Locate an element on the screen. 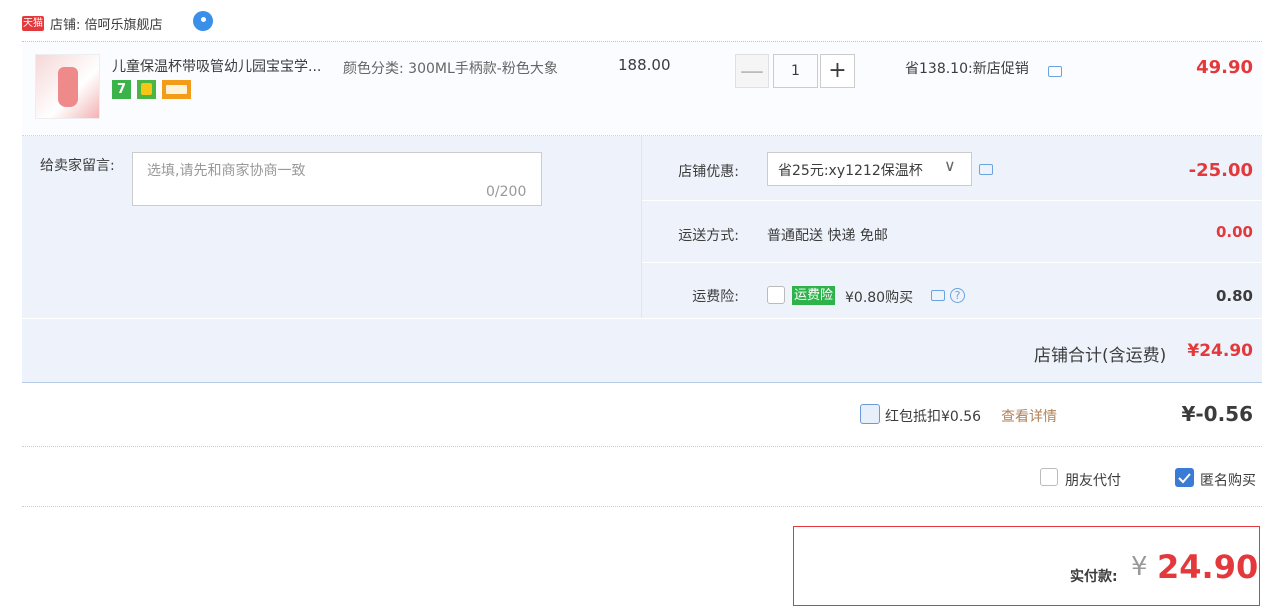 The height and width of the screenshot is (606, 1274). promotion-info-icon is located at coordinates (1055, 71).